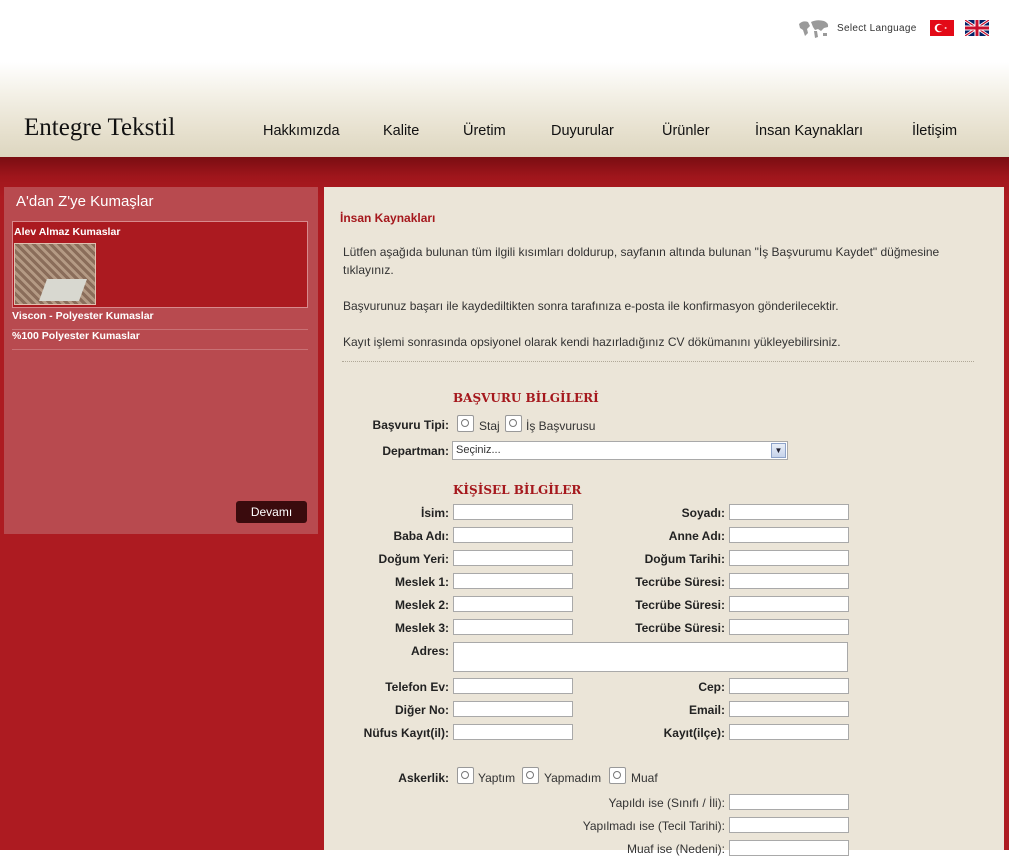 The image size is (1009, 856). I want to click on nav-item-production: Üretim, so click(484, 131).